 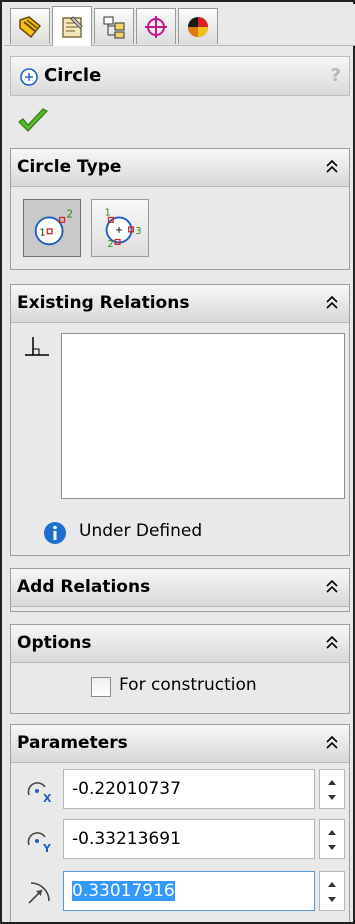 I want to click on radius-icon, so click(x=39, y=893).